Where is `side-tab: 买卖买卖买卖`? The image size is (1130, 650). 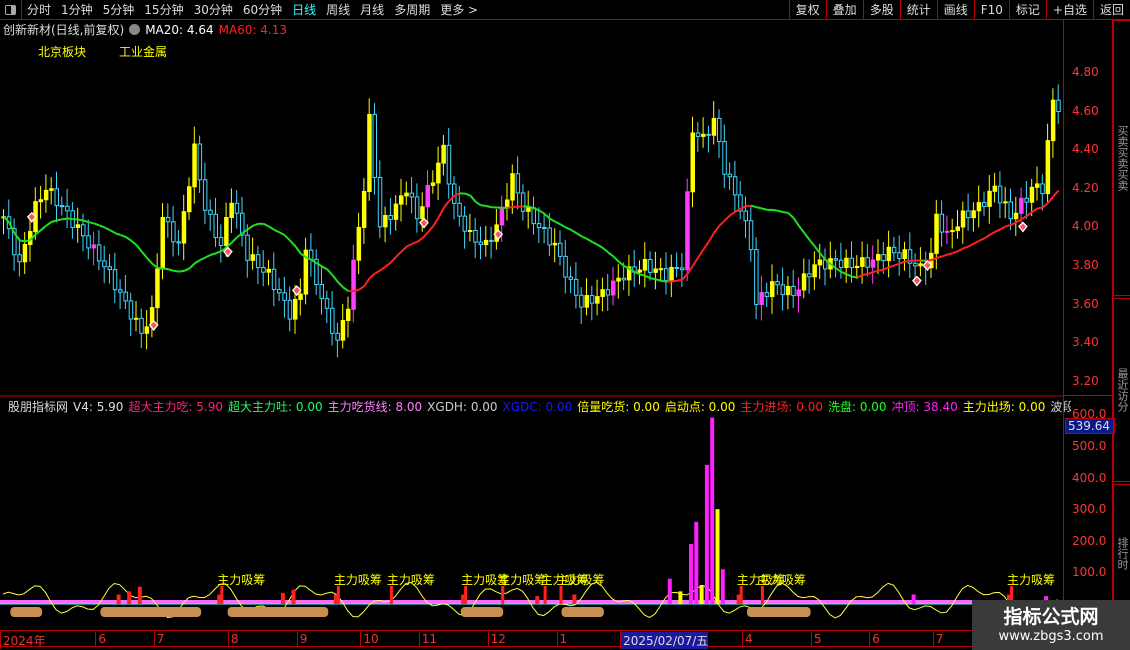 side-tab: 买卖买卖买卖 is located at coordinates (1121, 158).